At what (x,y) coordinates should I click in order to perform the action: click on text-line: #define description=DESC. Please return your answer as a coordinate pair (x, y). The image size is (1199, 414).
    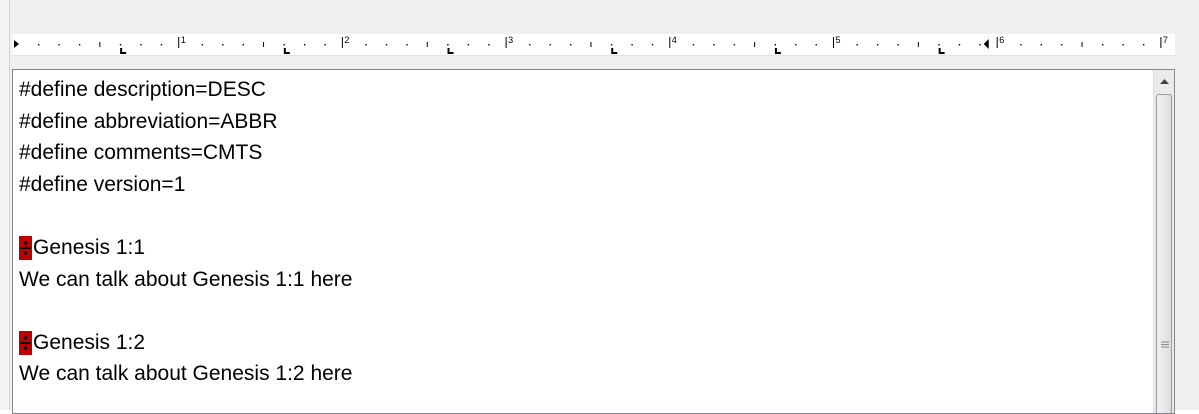
    Looking at the image, I should click on (581, 90).